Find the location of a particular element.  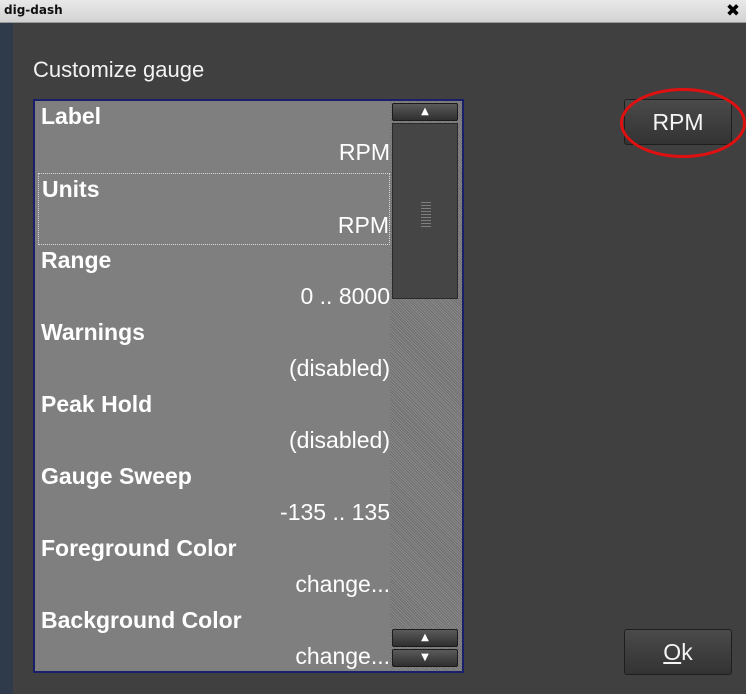

close-icon: ✖ is located at coordinates (733, 11).